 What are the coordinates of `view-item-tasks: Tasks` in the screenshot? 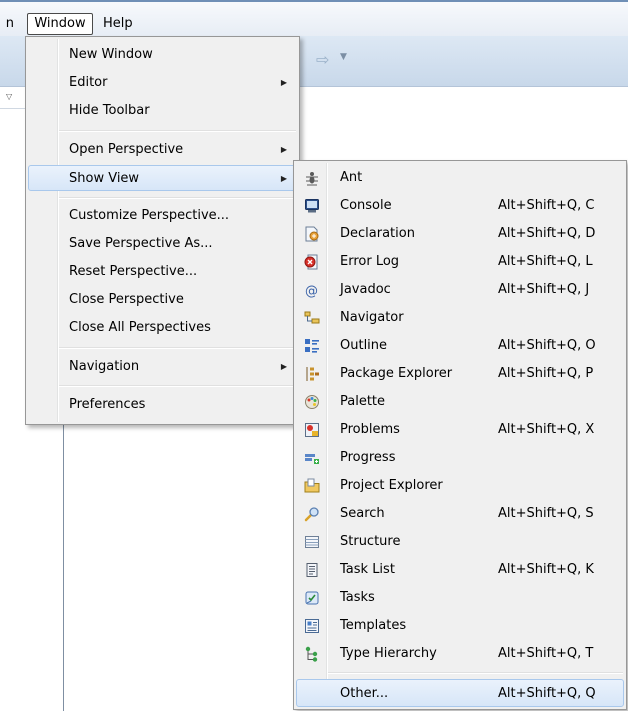 It's located at (460, 598).